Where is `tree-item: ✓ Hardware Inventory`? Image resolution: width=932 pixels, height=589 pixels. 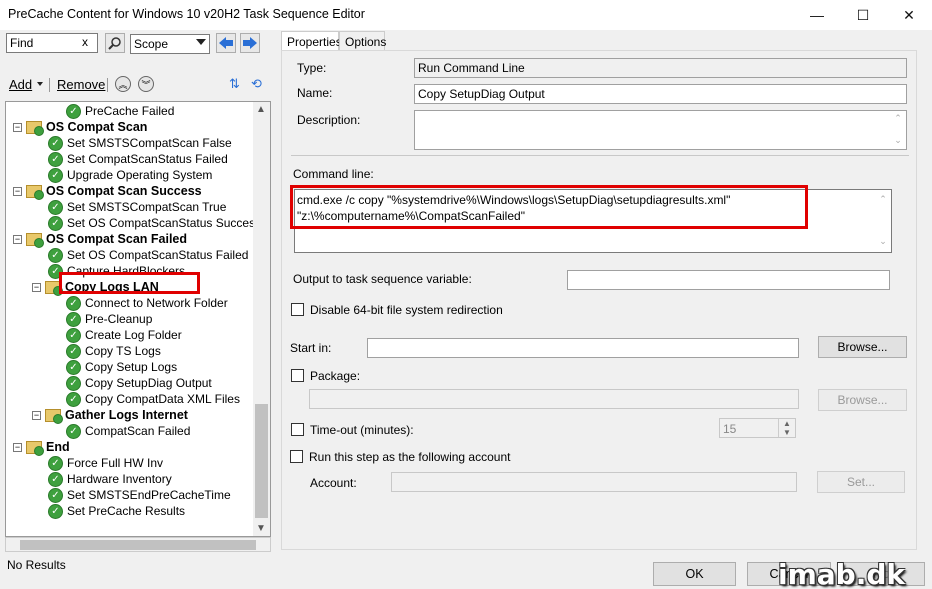 tree-item: ✓ Hardware Inventory is located at coordinates (110, 479).